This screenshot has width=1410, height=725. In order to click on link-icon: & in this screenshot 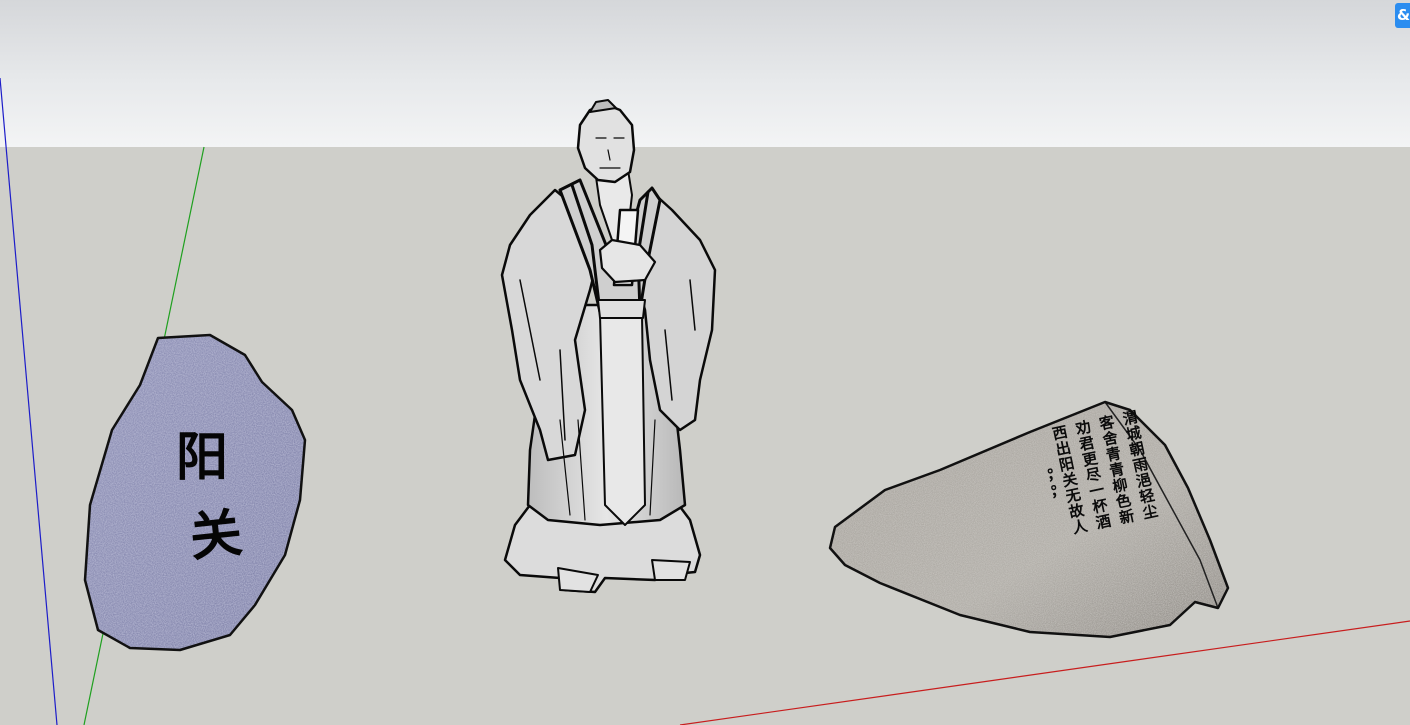, I will do `click(1403, 15)`.